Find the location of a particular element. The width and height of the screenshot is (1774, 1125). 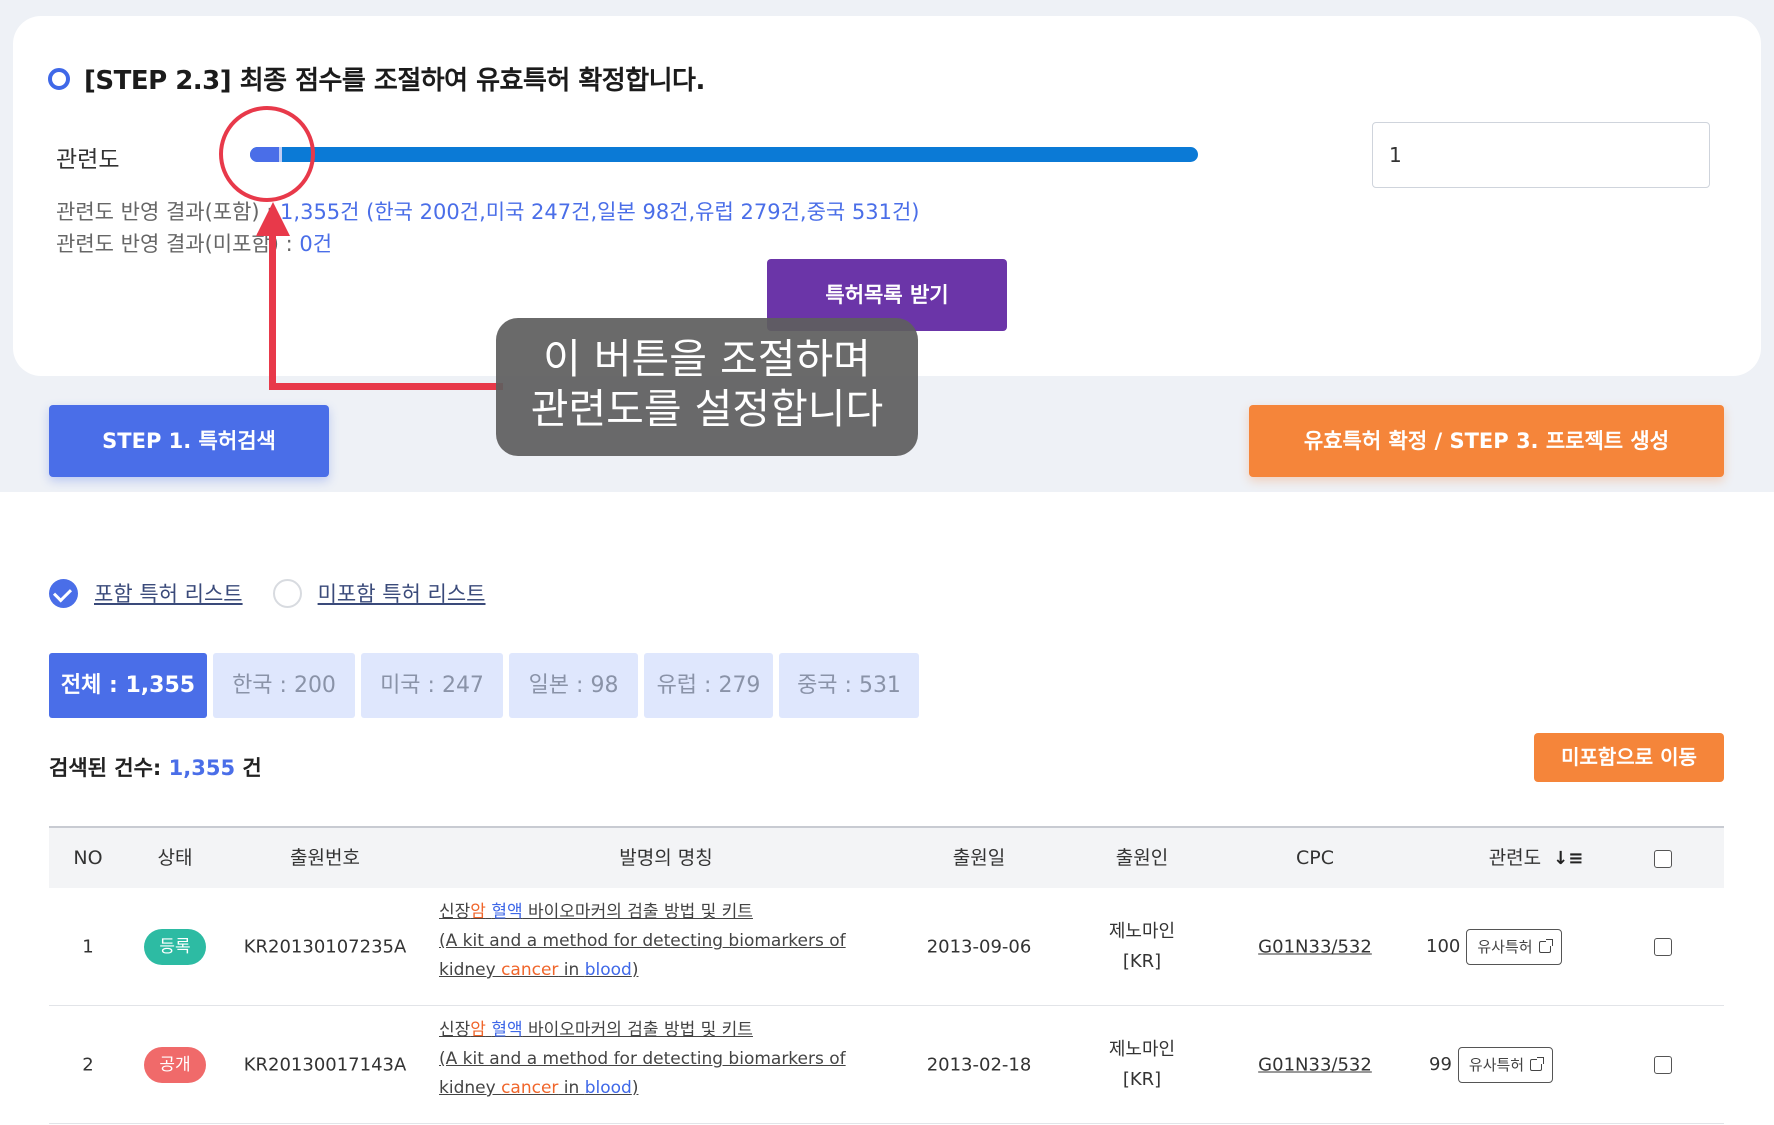

step1-search-button: STEP 1. 특허검색 is located at coordinates (189, 441).